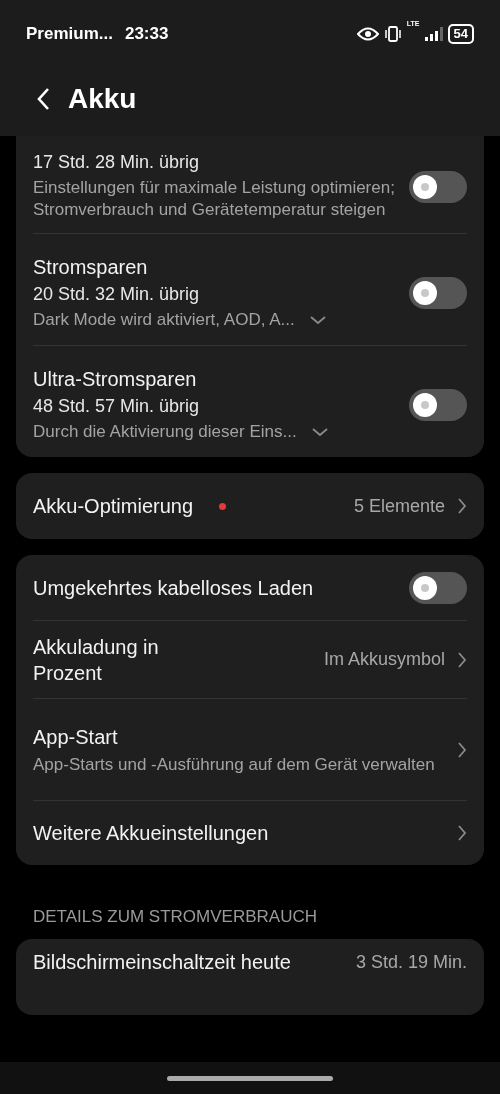 Image resolution: width=500 pixels, height=1094 pixels. Describe the element at coordinates (175, 916) in the screenshot. I see `section-heading: DETAILS ZUM STROMVERBRAUCH` at that location.